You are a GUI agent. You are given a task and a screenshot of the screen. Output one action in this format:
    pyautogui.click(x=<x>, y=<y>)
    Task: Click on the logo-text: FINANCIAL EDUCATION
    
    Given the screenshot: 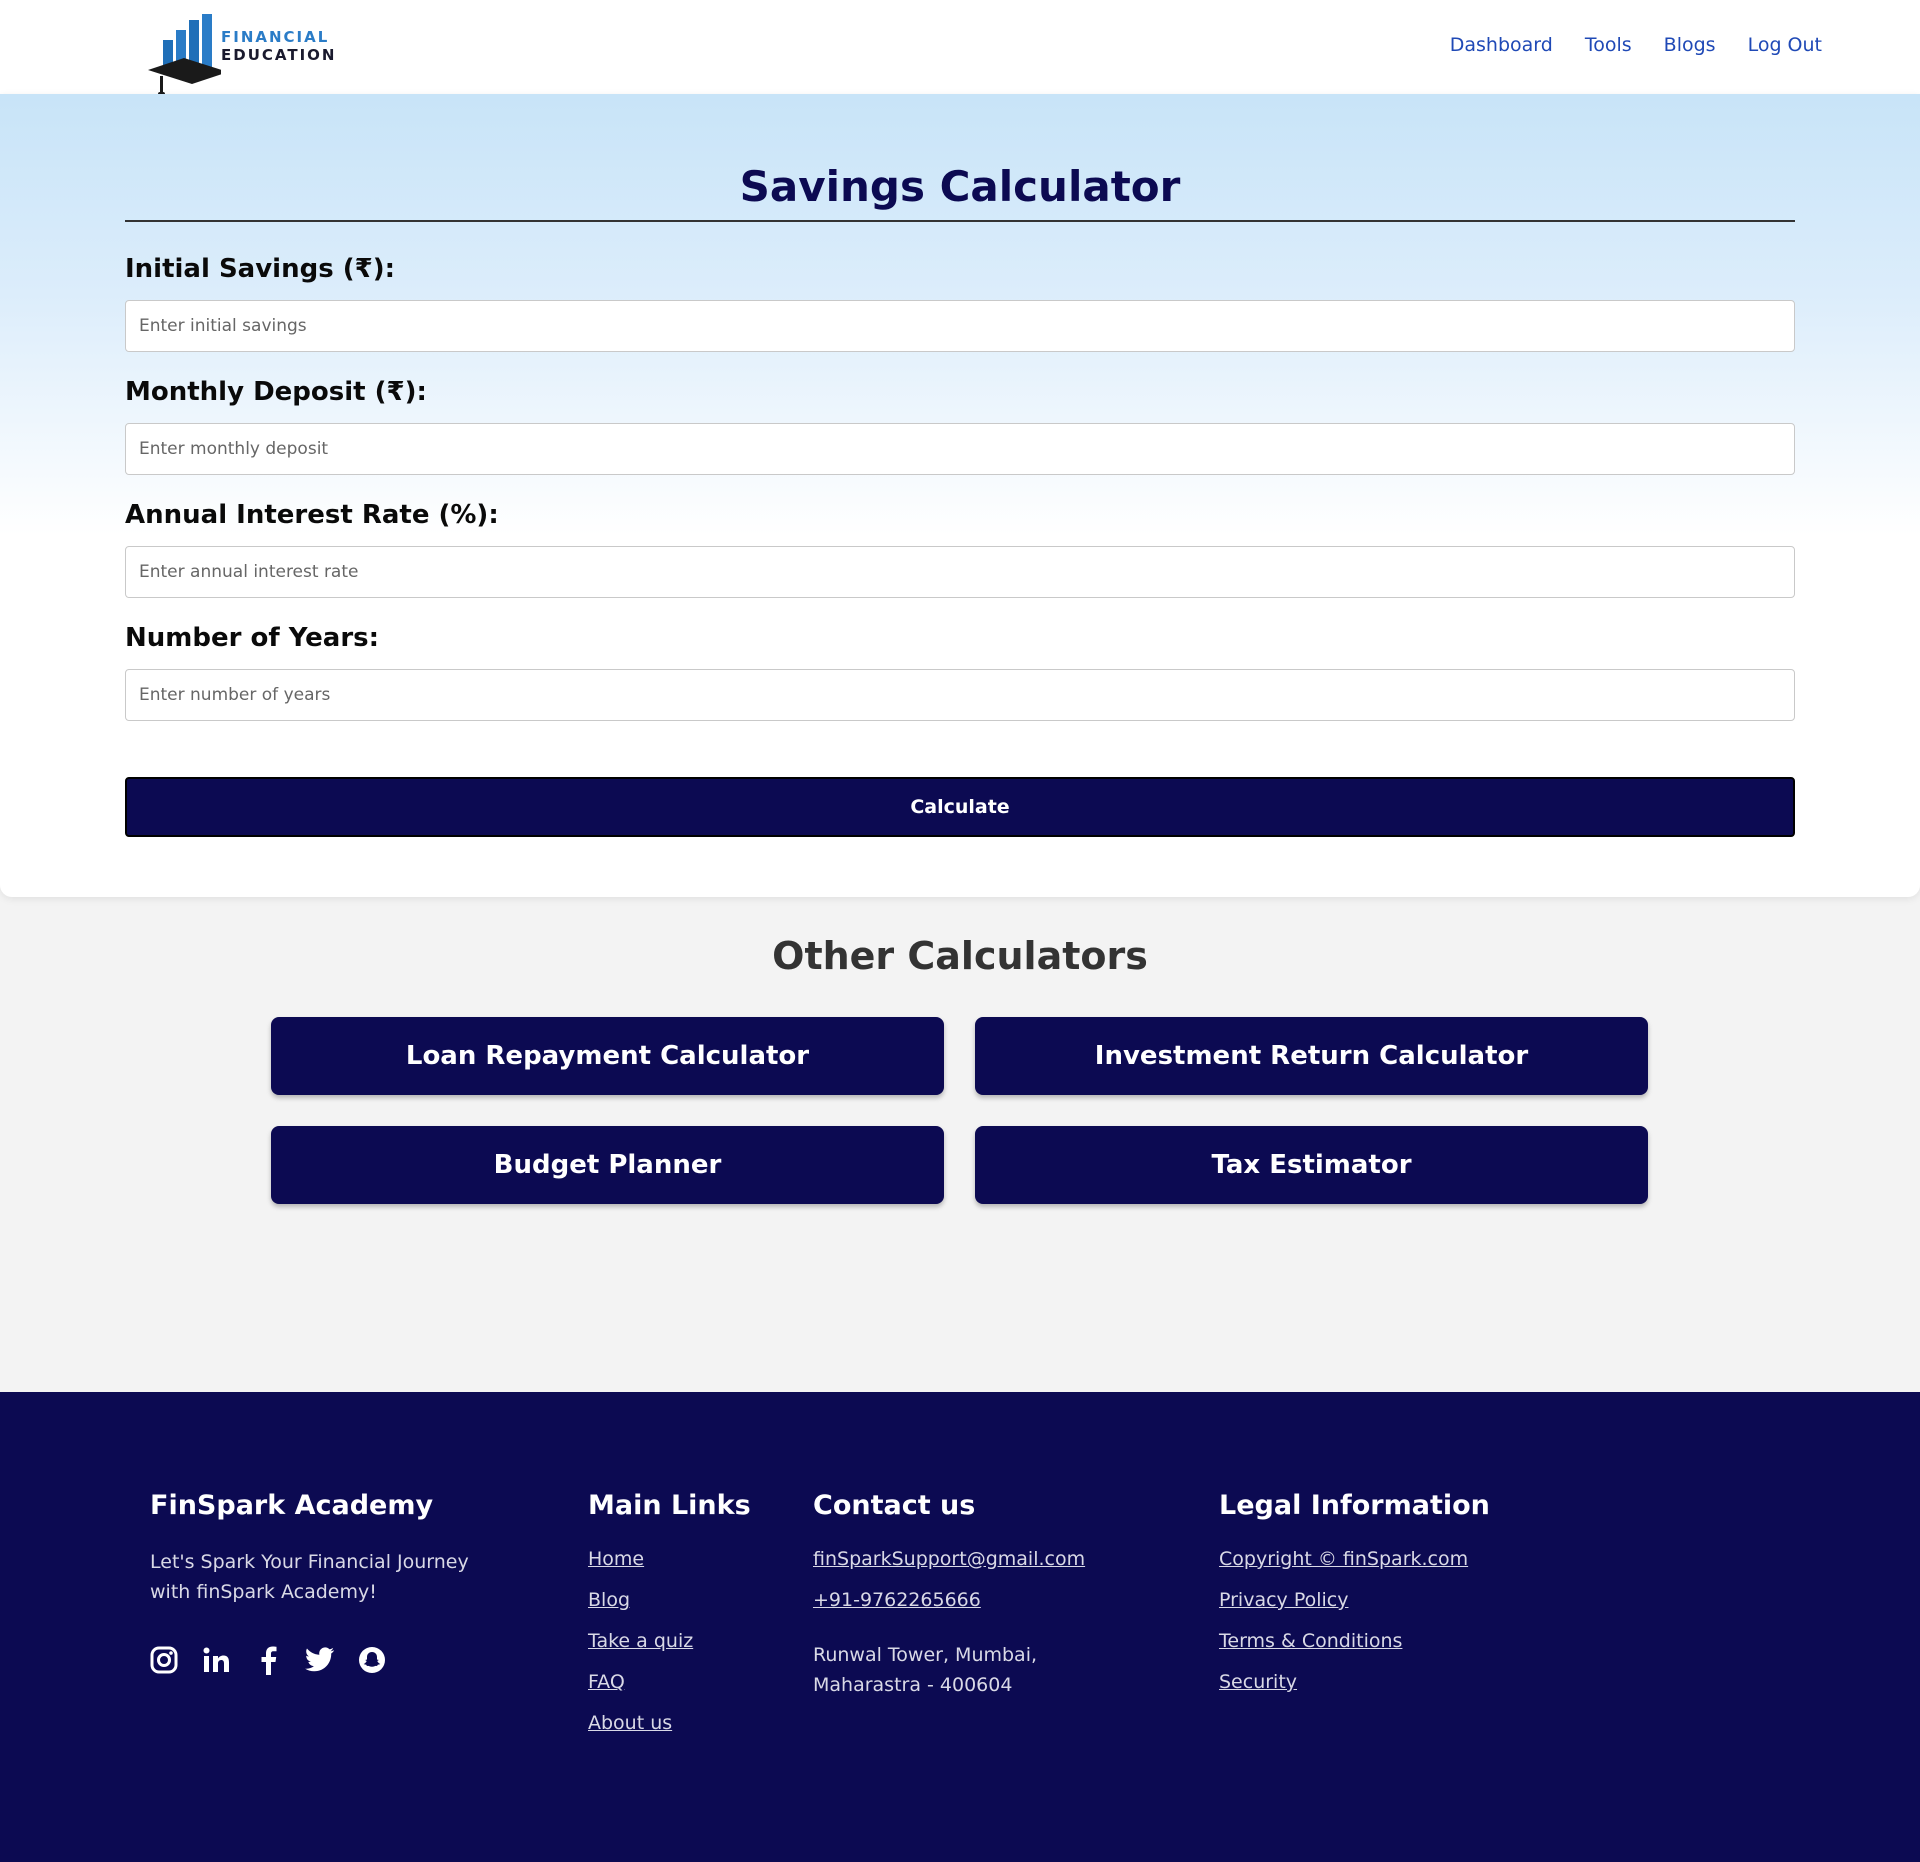 What is the action you would take?
    pyautogui.click(x=278, y=46)
    